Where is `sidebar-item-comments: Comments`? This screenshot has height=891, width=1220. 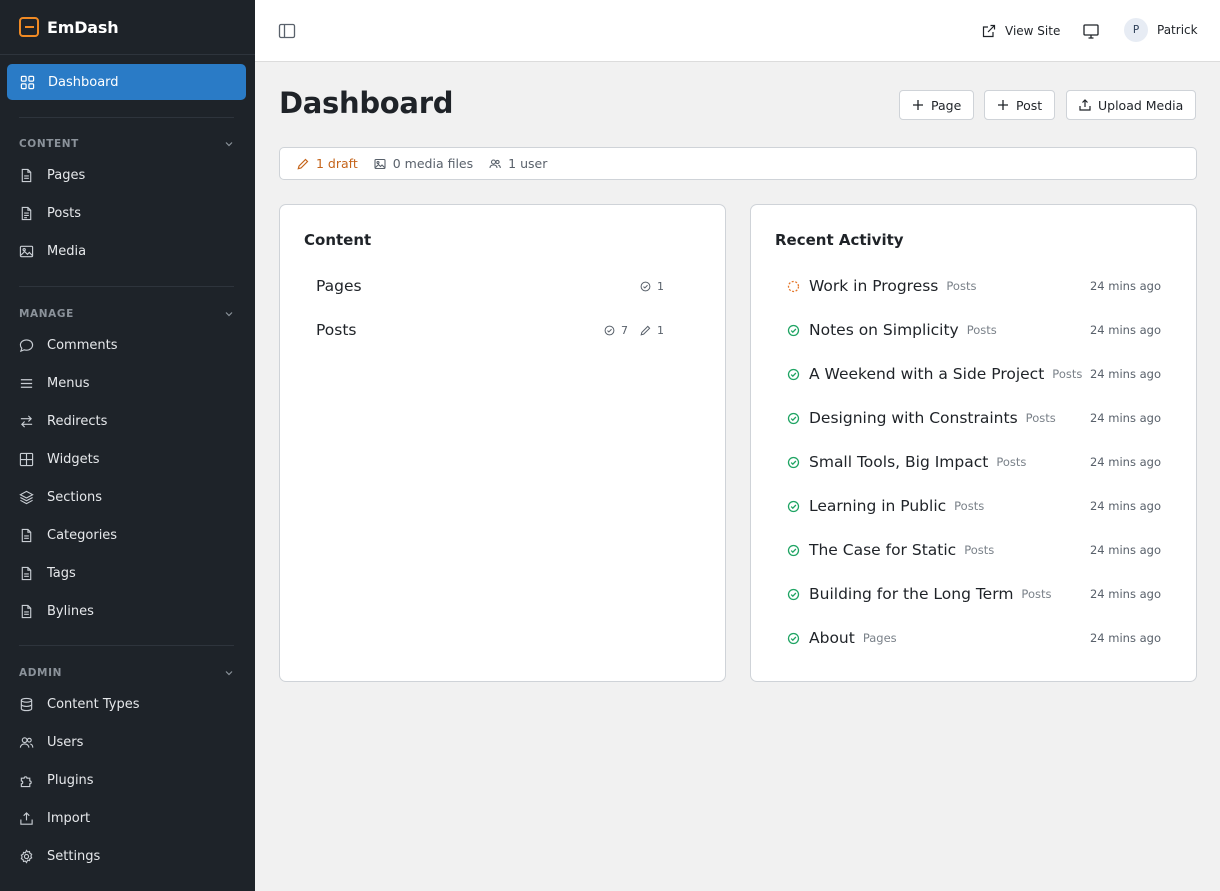 sidebar-item-comments: Comments is located at coordinates (68, 345).